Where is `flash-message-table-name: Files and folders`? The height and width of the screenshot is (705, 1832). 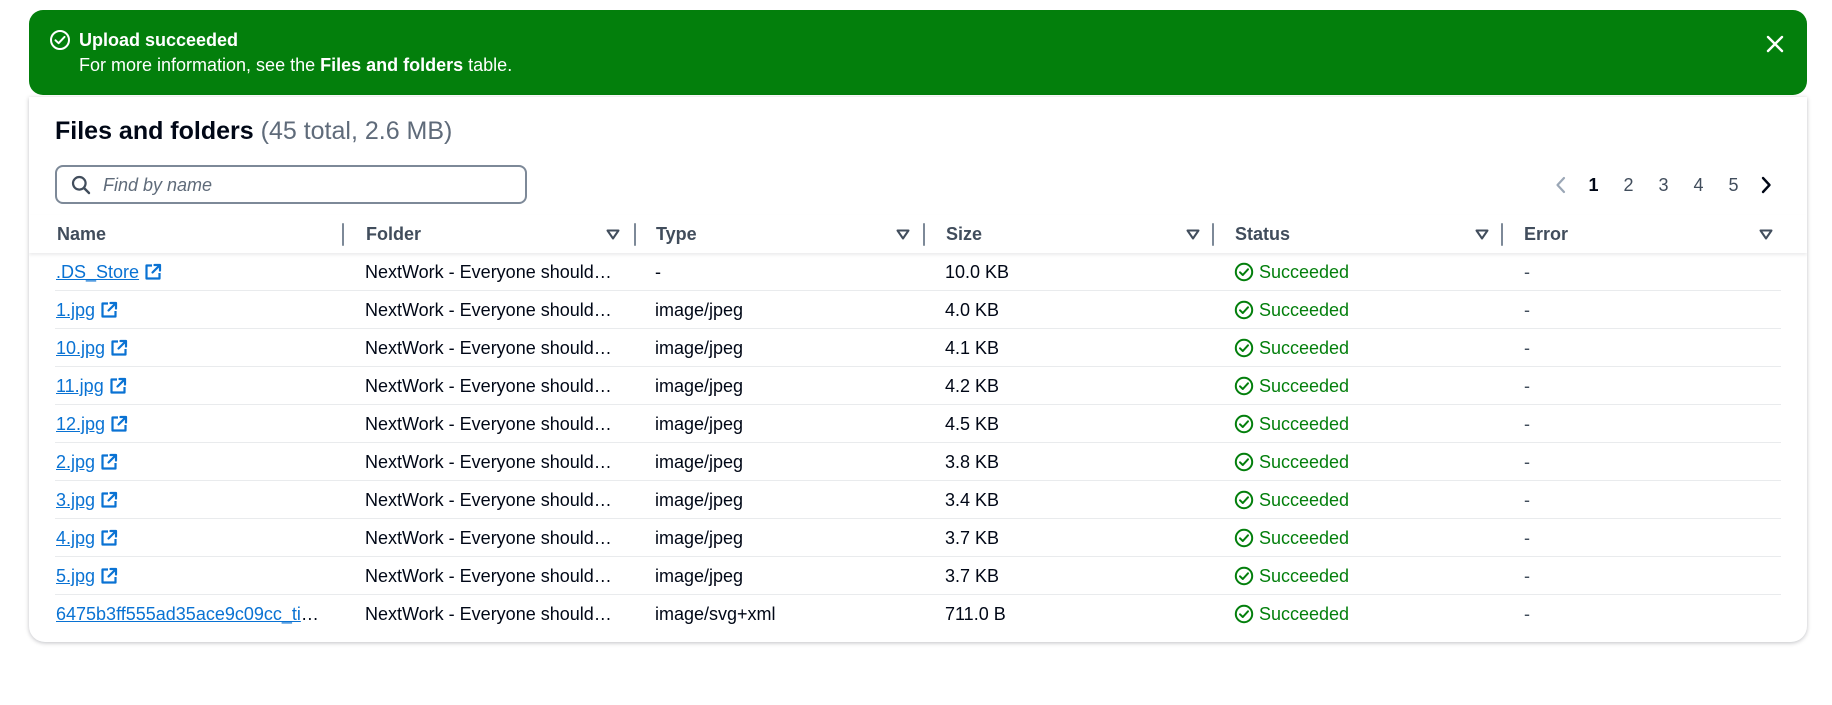 flash-message-table-name: Files and folders is located at coordinates (392, 65).